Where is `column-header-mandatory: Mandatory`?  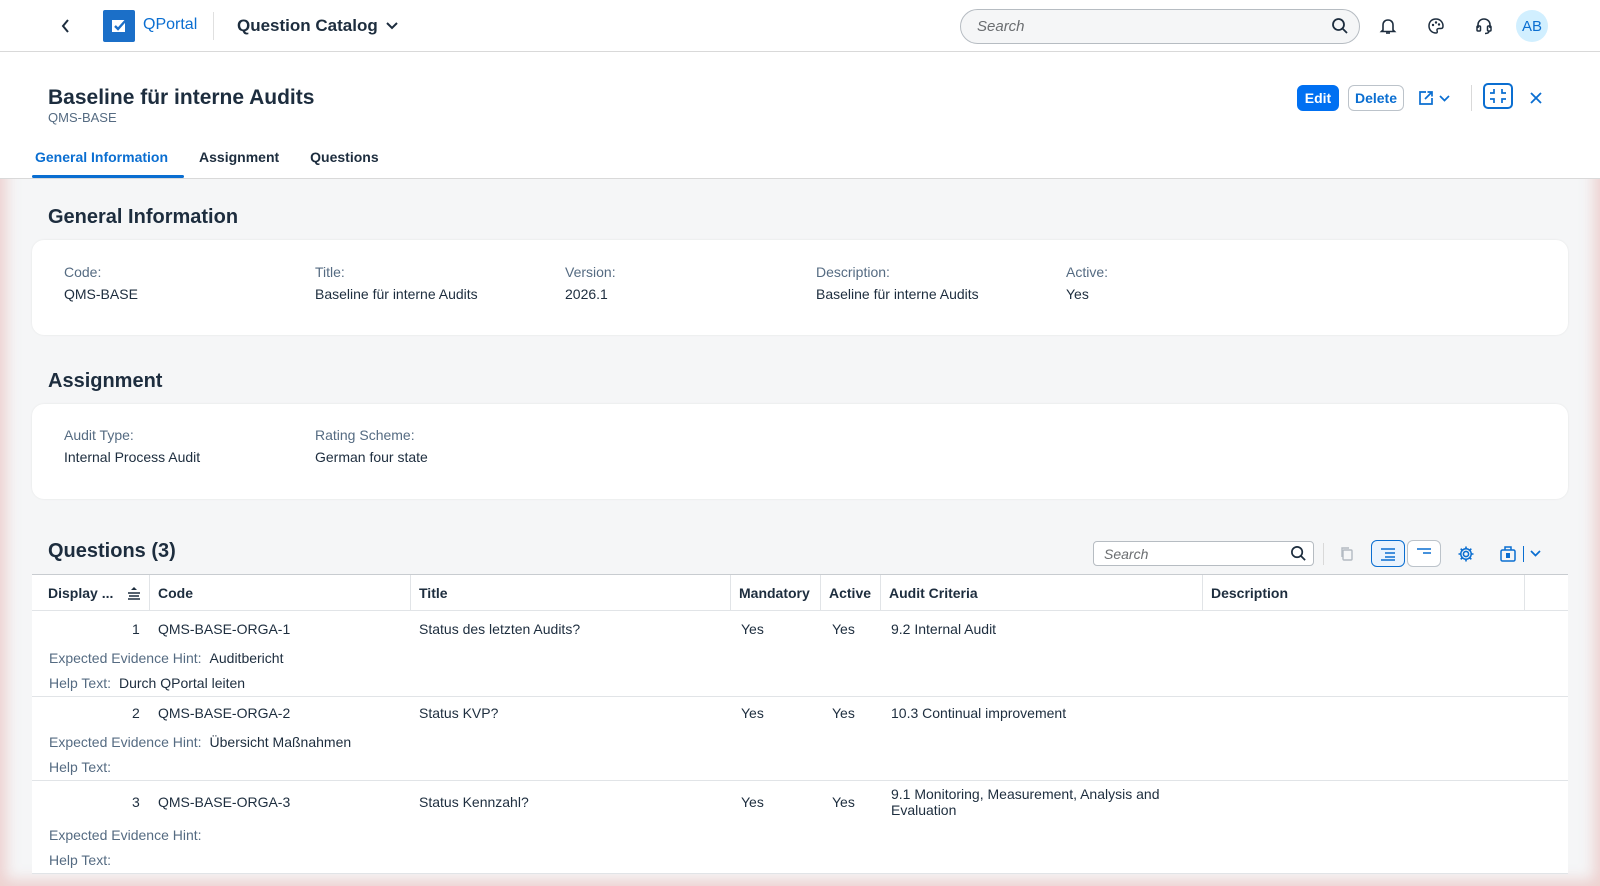 column-header-mandatory: Mandatory is located at coordinates (776, 593).